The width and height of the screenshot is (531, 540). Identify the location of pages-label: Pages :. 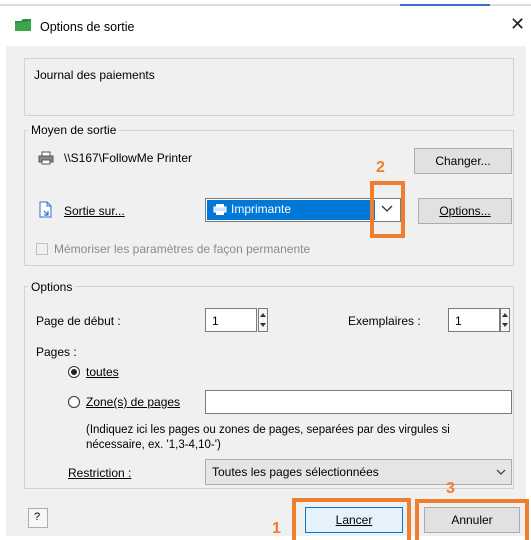
(56, 352).